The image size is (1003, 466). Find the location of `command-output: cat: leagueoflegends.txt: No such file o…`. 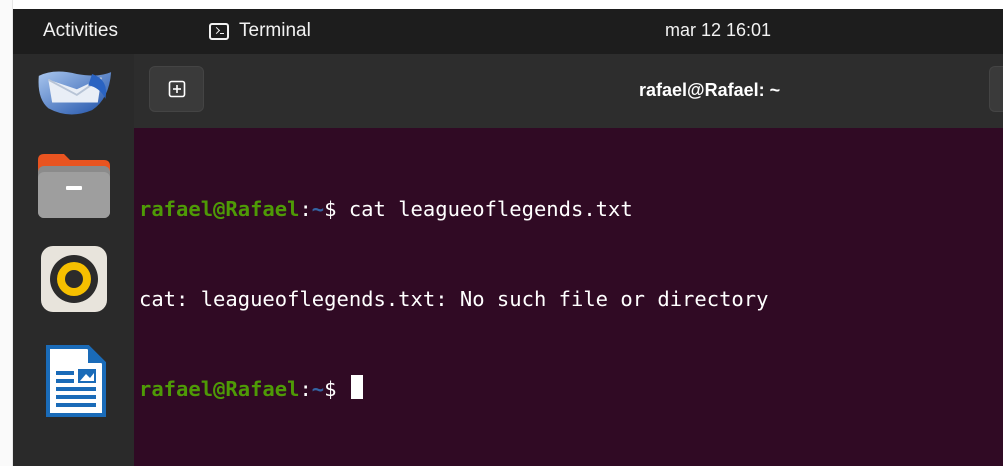

command-output: cat: leagueoflegends.txt: No such file o… is located at coordinates (454, 299).